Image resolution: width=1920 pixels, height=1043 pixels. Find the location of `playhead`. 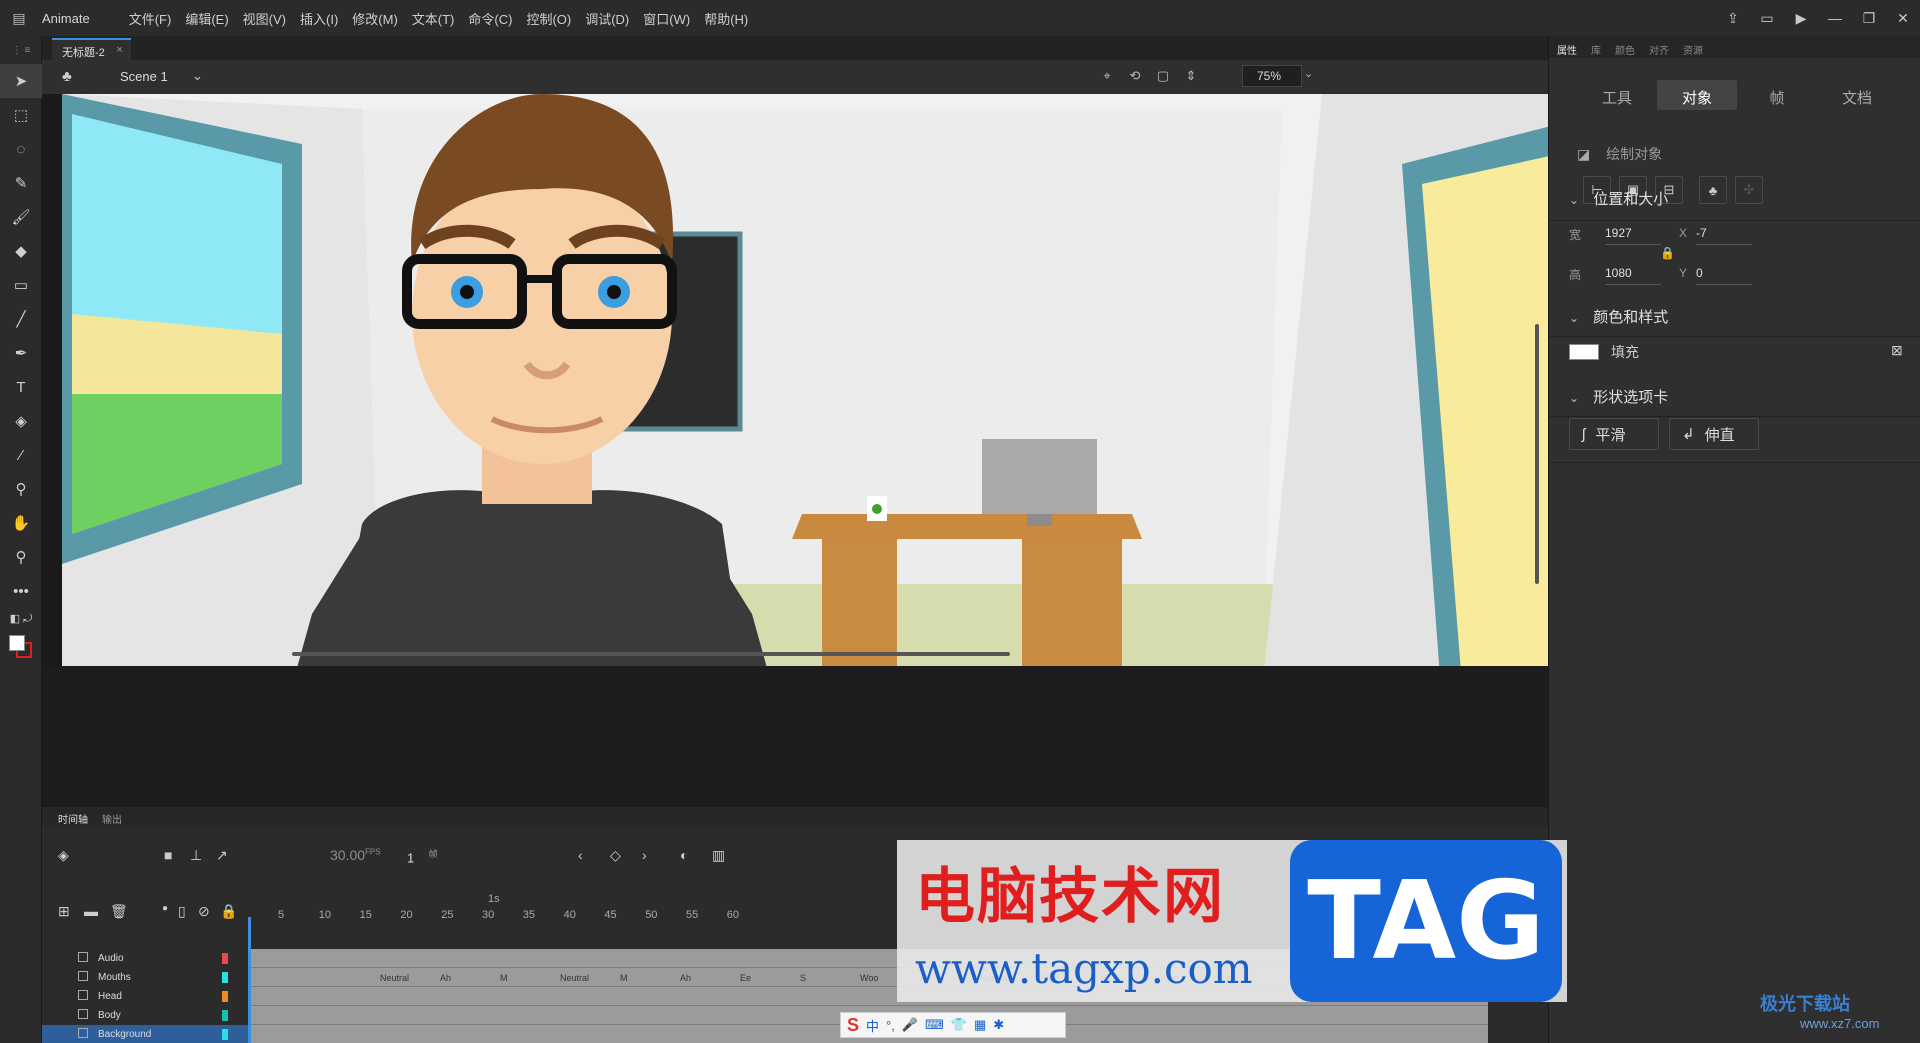

playhead is located at coordinates (249, 980).